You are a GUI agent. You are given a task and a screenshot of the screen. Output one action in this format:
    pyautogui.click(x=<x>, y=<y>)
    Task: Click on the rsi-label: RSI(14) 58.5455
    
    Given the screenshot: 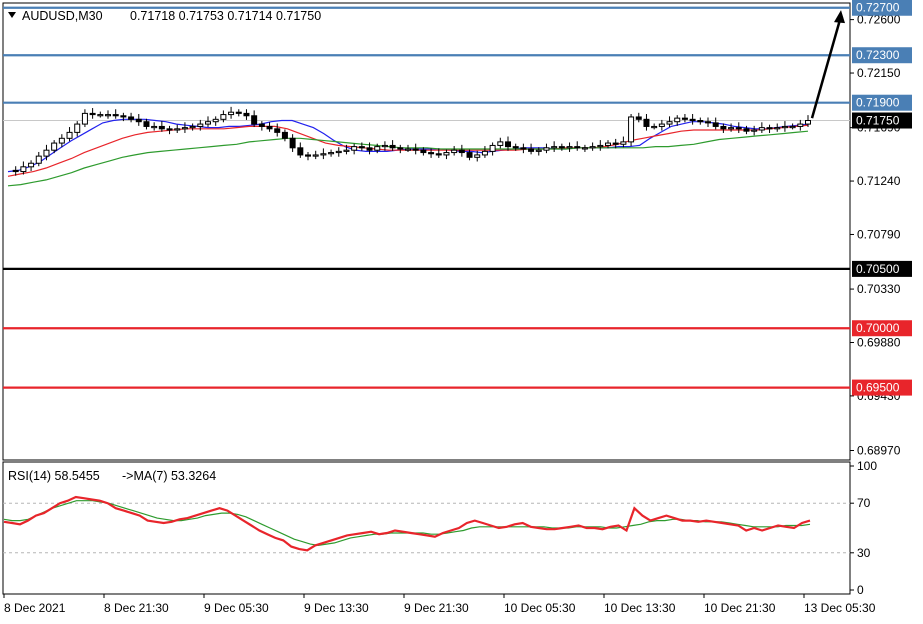 What is the action you would take?
    pyautogui.click(x=54, y=476)
    